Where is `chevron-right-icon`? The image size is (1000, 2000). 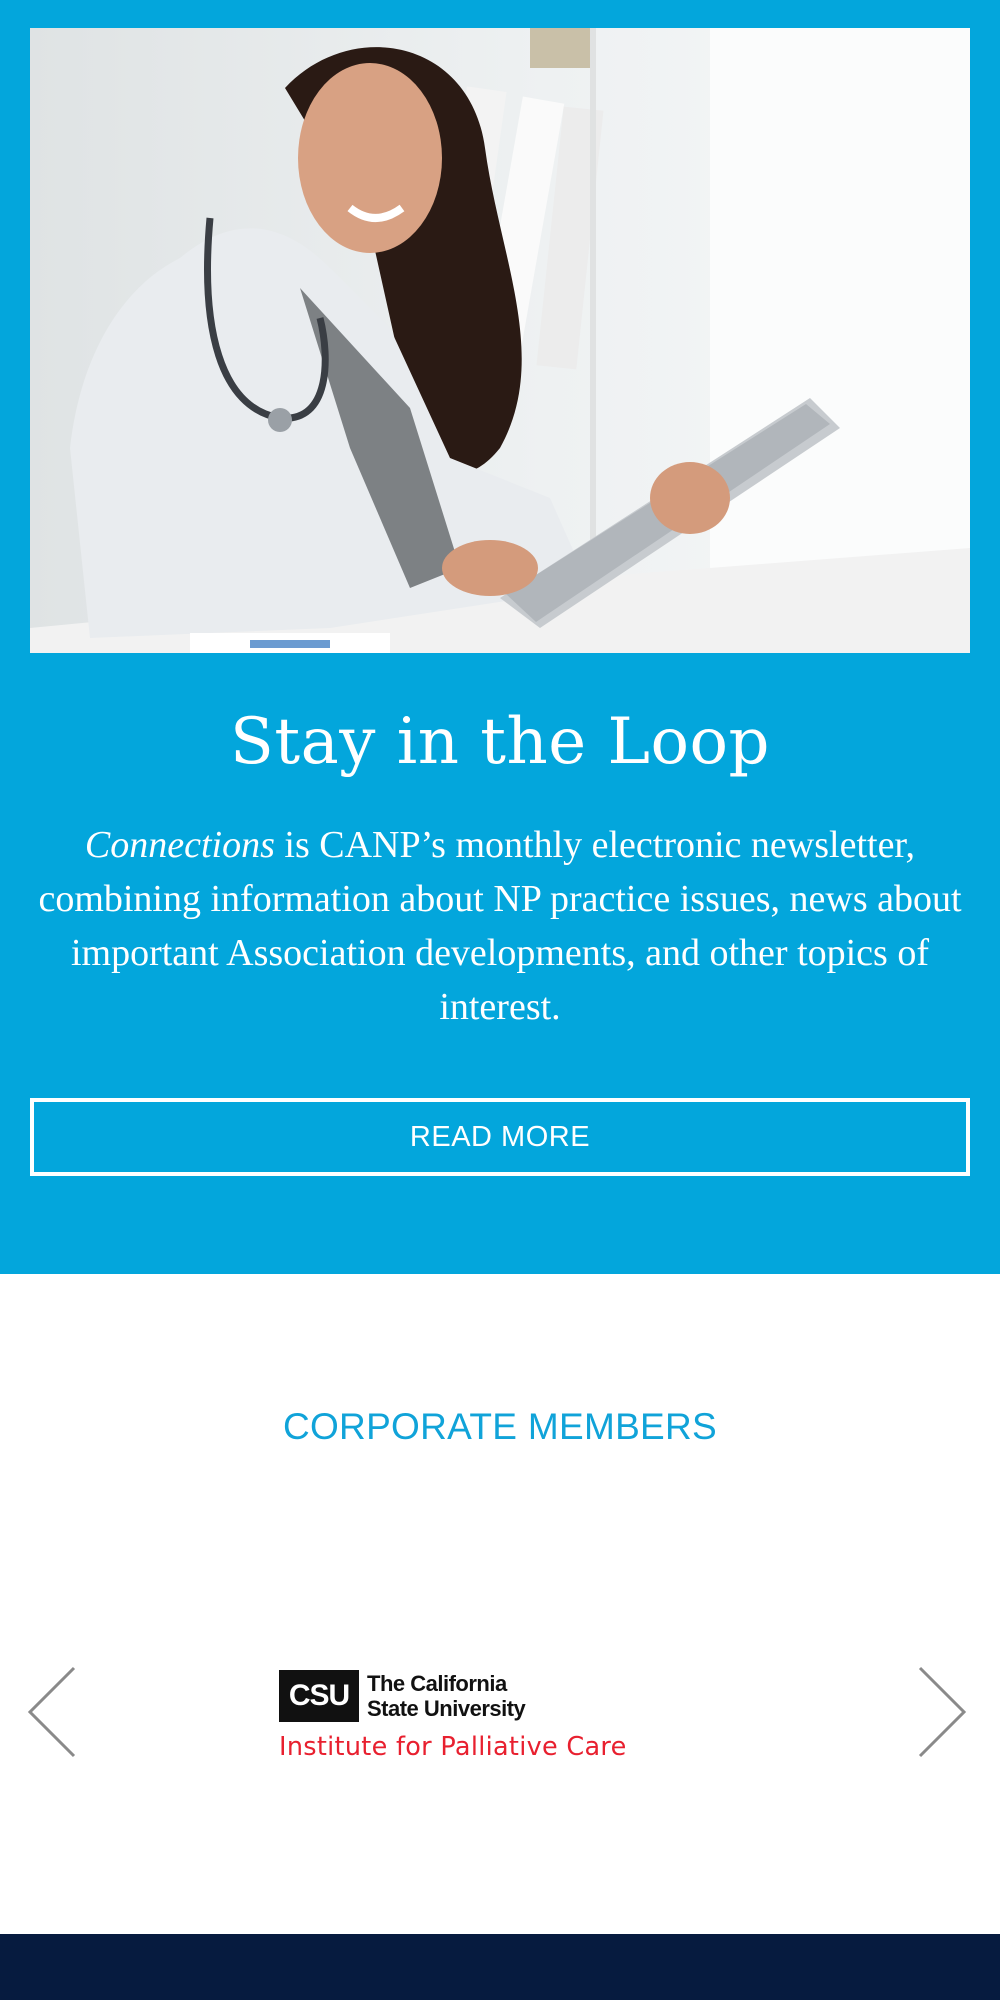
chevron-right-icon is located at coordinates (942, 1712).